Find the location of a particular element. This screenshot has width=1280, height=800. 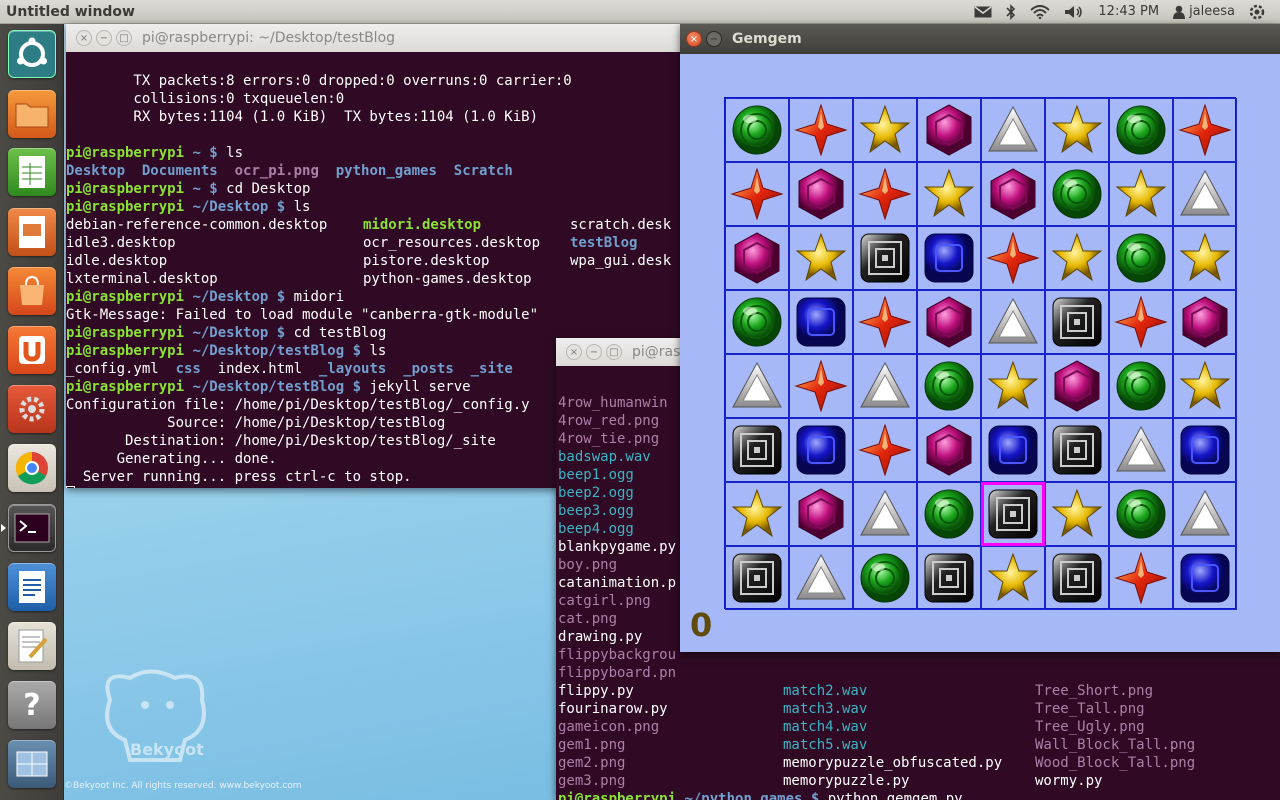

ubuntu-one-icon is located at coordinates (32, 350).